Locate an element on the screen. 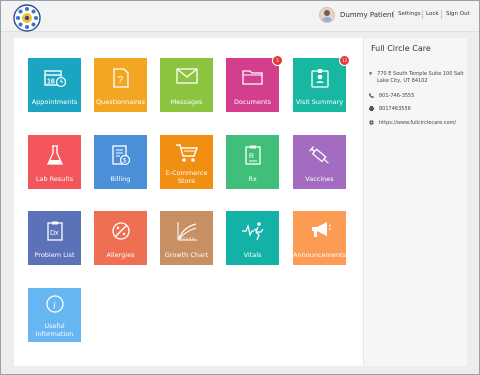 The height and width of the screenshot is (375, 480). tile-label: Messages is located at coordinates (186, 102).